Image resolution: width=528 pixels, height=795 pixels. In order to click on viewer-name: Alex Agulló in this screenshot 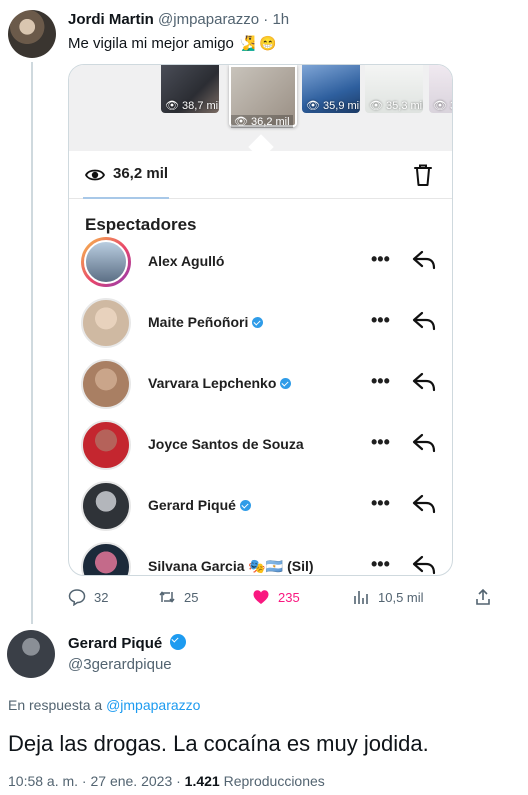, I will do `click(186, 261)`.